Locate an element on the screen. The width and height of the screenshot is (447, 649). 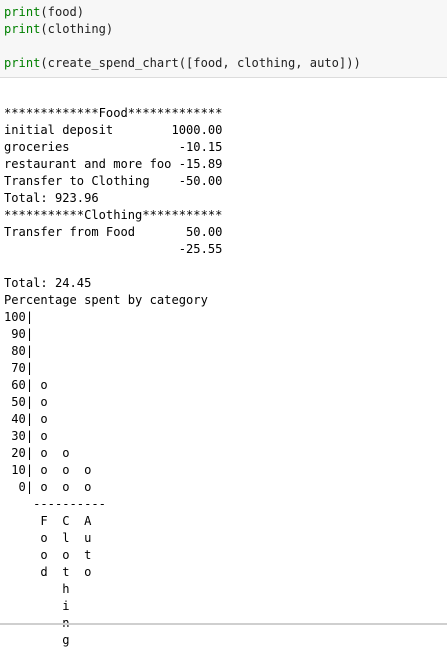
output-line: 40| o is located at coordinates (26, 419).